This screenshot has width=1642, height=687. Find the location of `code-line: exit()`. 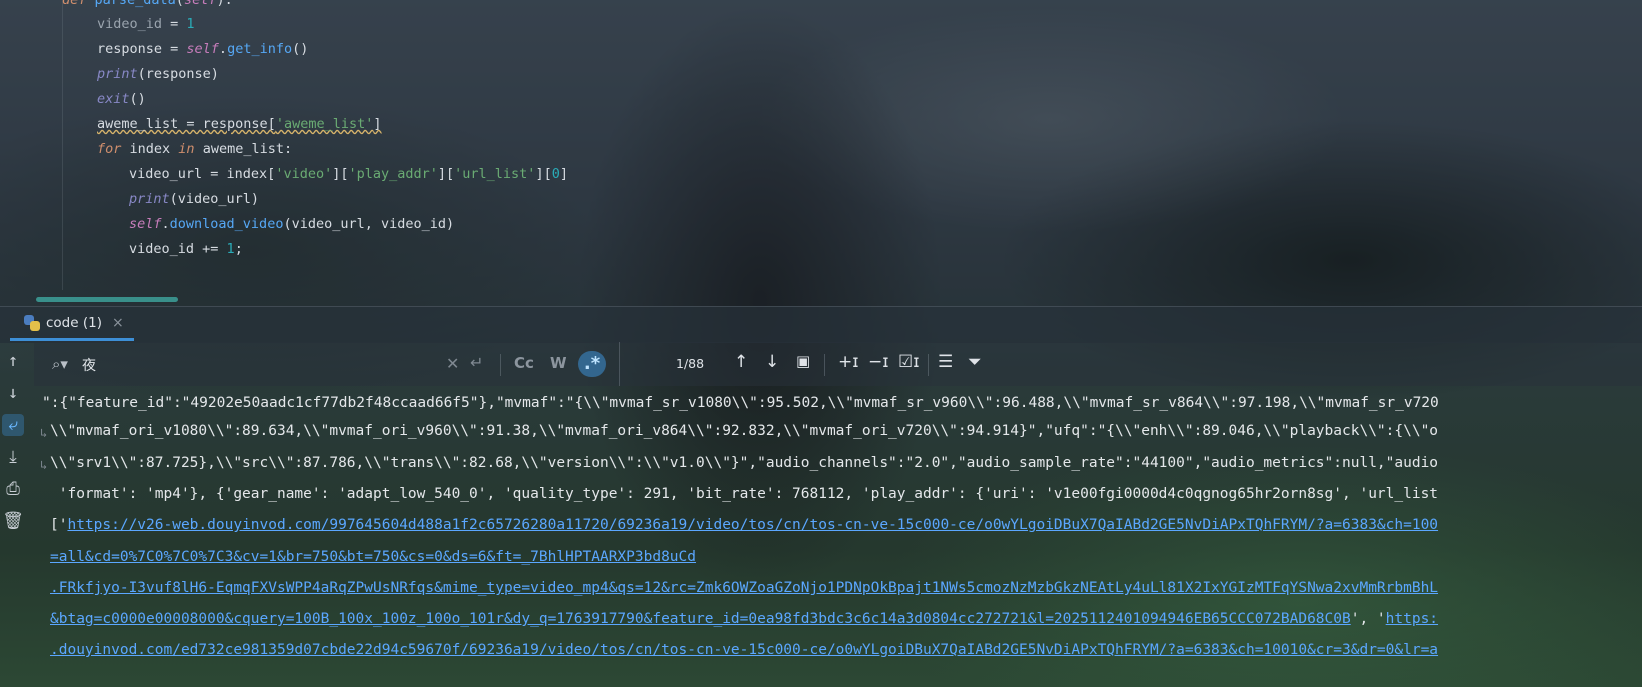

code-line: exit() is located at coordinates (121, 99).